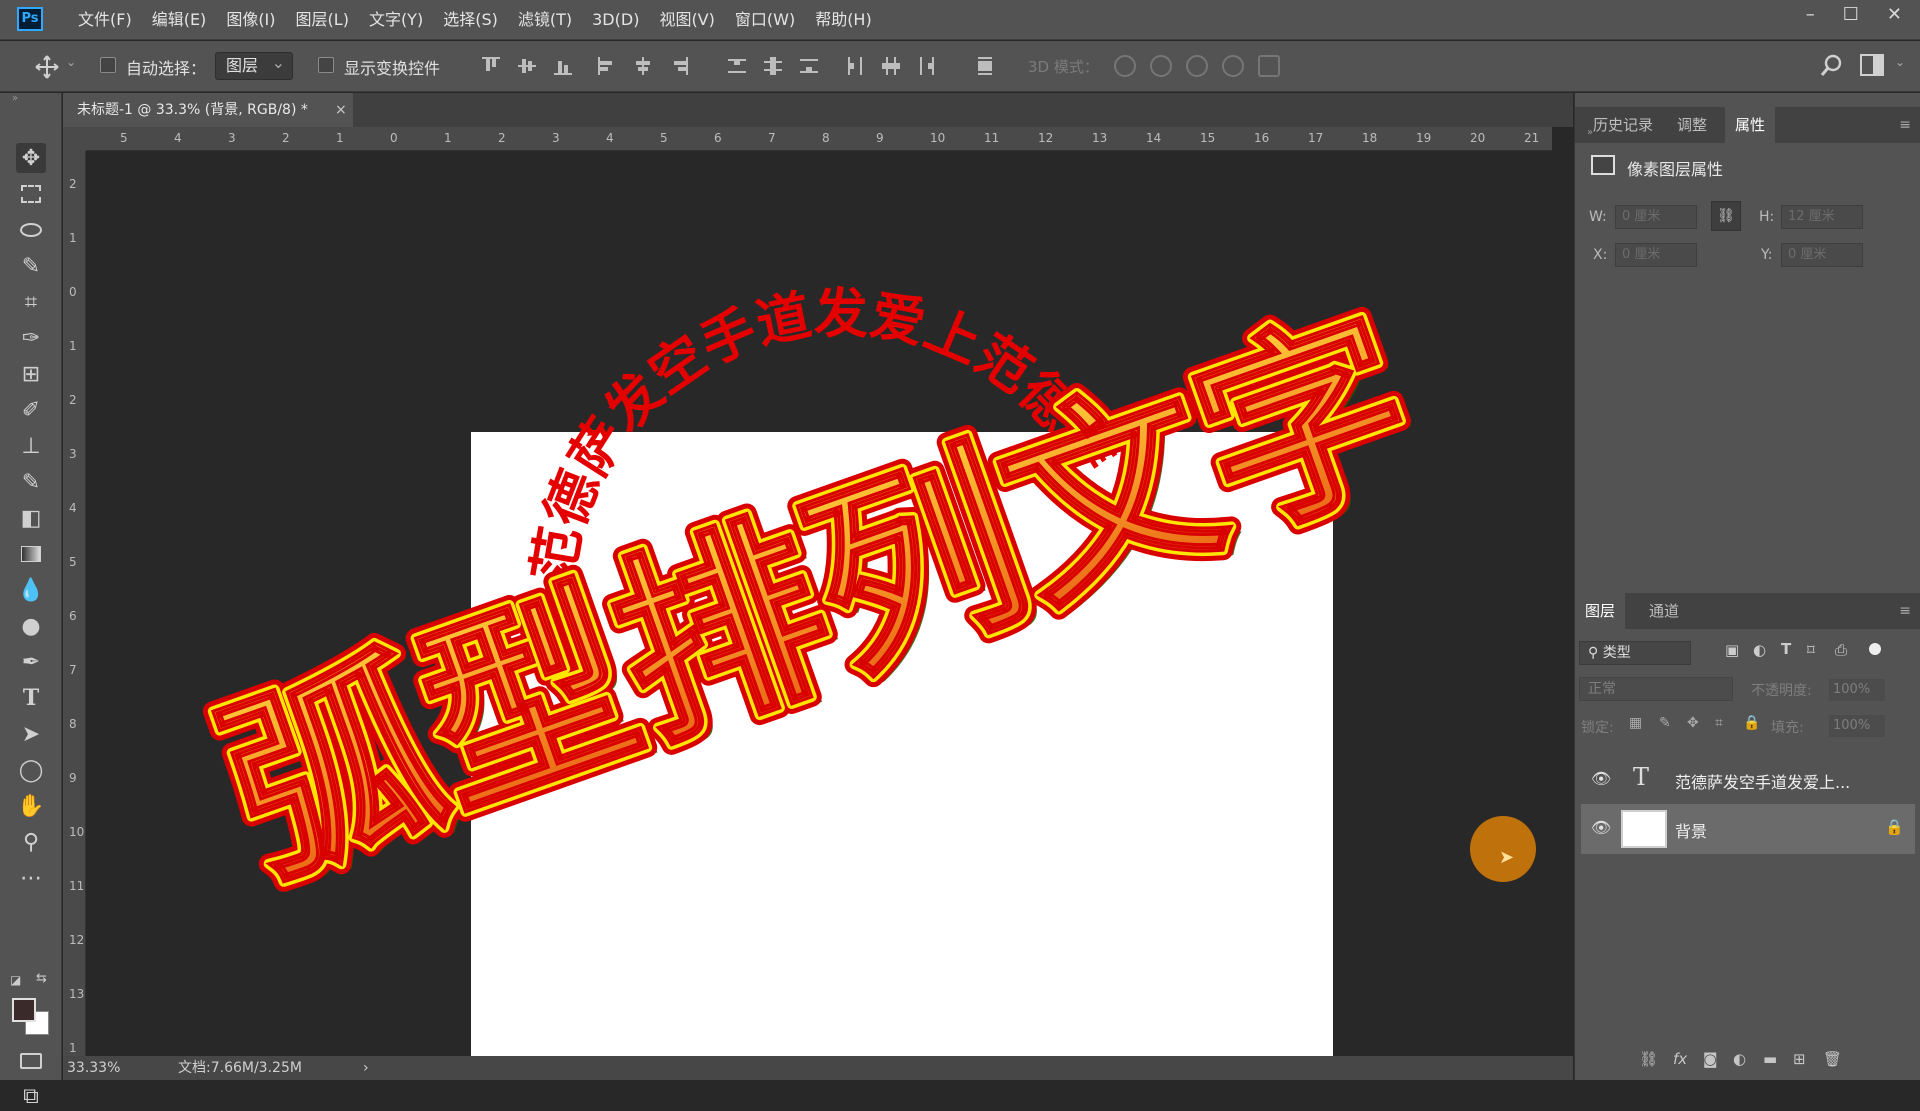 The width and height of the screenshot is (1920, 1111). I want to click on distribute-vertical-center-icon, so click(773, 66).